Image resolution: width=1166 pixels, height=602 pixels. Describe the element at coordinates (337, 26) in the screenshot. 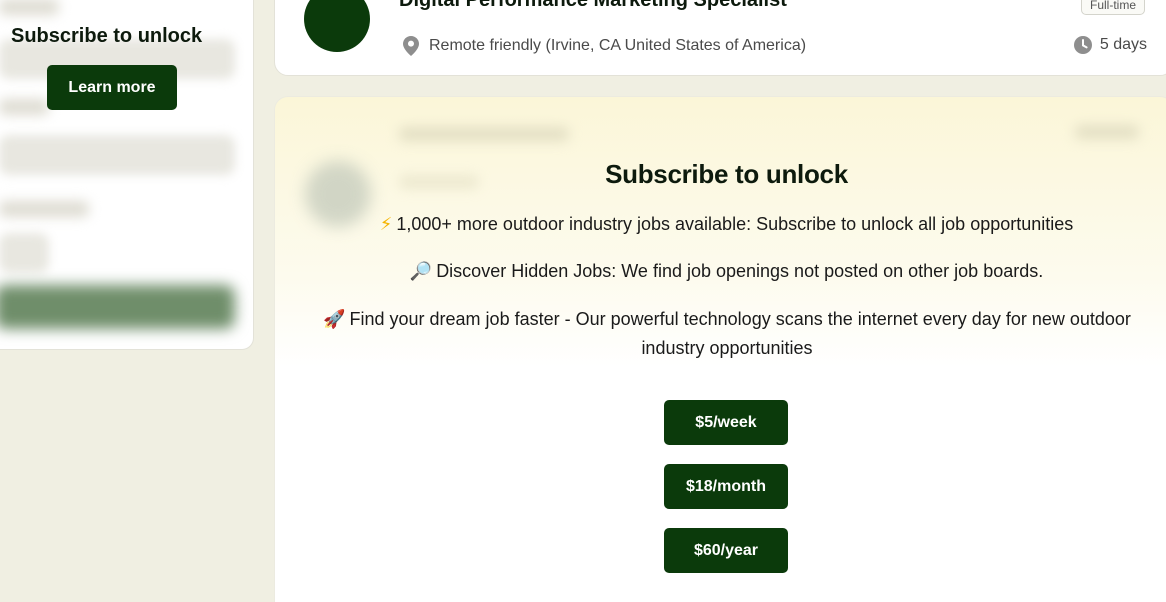

I see `company-logo` at that location.